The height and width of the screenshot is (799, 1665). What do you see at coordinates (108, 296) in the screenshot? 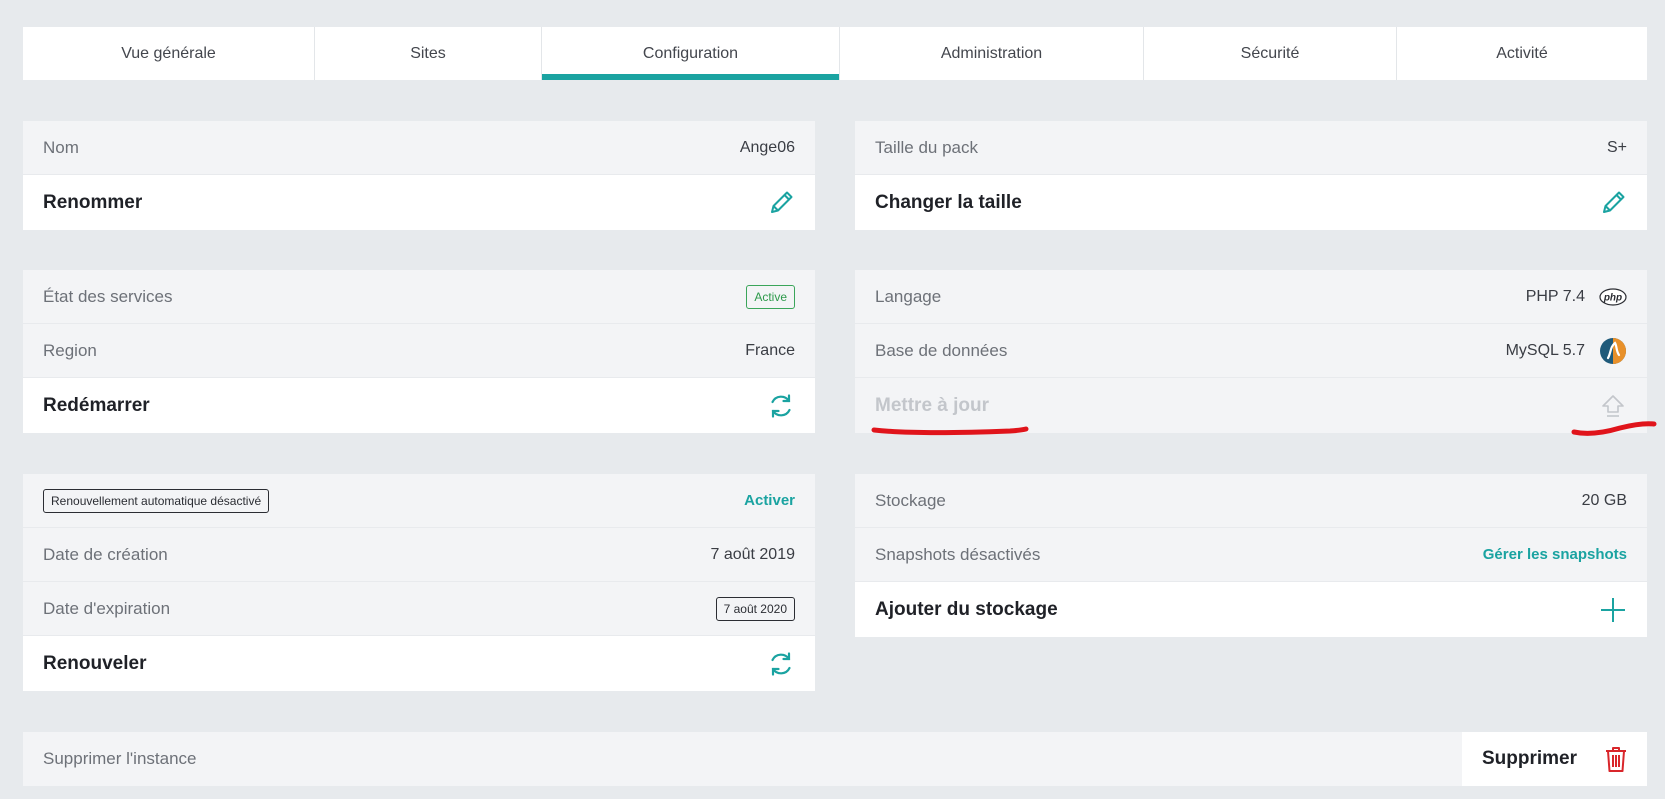
I see `service-status-label: État des services` at bounding box center [108, 296].